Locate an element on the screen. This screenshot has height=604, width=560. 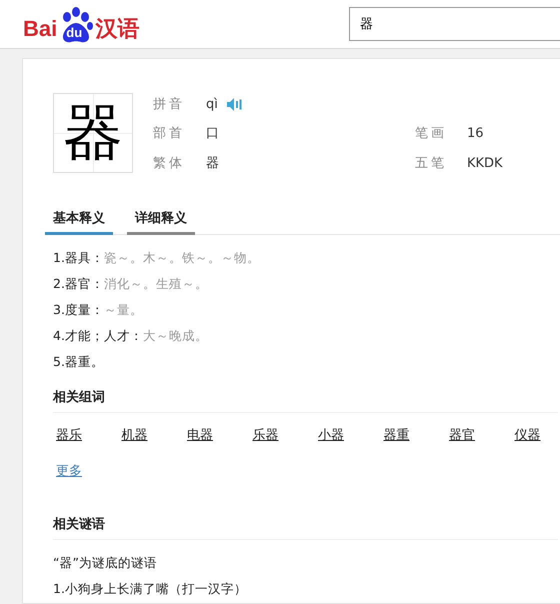
field-value: 器 is located at coordinates (212, 163).